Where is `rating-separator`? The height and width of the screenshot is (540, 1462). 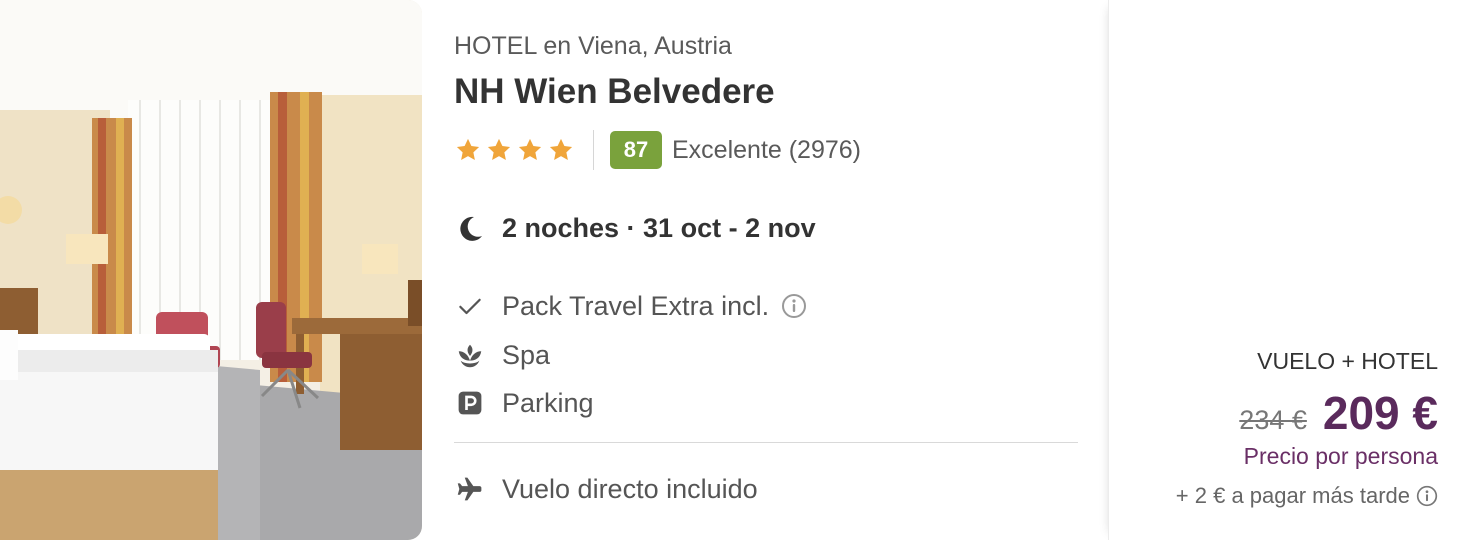
rating-separator is located at coordinates (593, 150).